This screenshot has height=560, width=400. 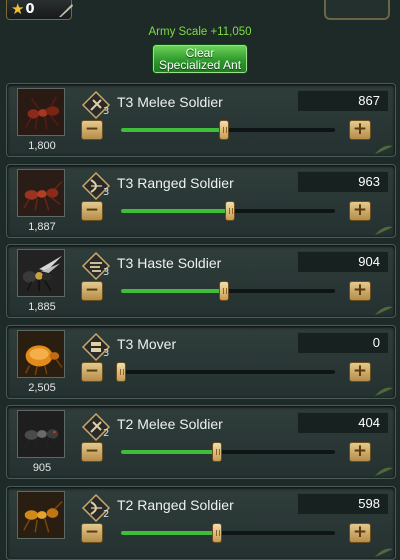 What do you see at coordinates (175, 183) in the screenshot?
I see `unit-name: T3 Ranged Soldier` at bounding box center [175, 183].